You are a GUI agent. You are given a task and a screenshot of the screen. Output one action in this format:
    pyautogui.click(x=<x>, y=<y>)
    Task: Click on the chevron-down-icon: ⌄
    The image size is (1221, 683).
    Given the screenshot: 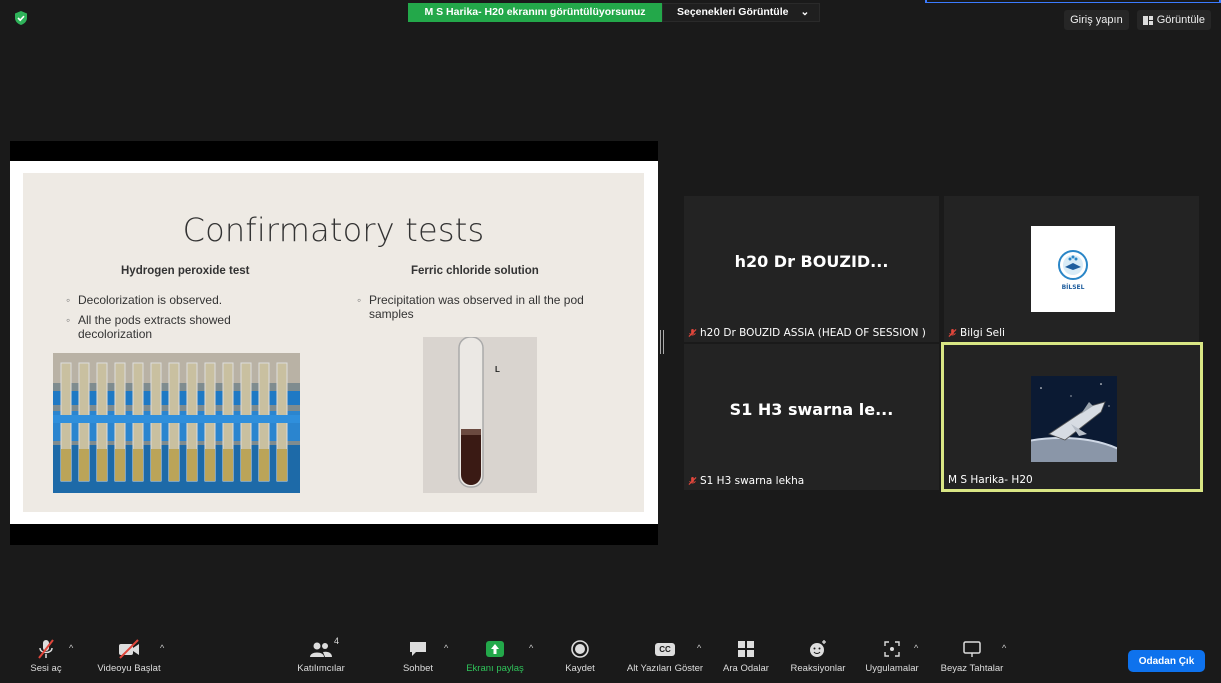 What is the action you would take?
    pyautogui.click(x=805, y=12)
    